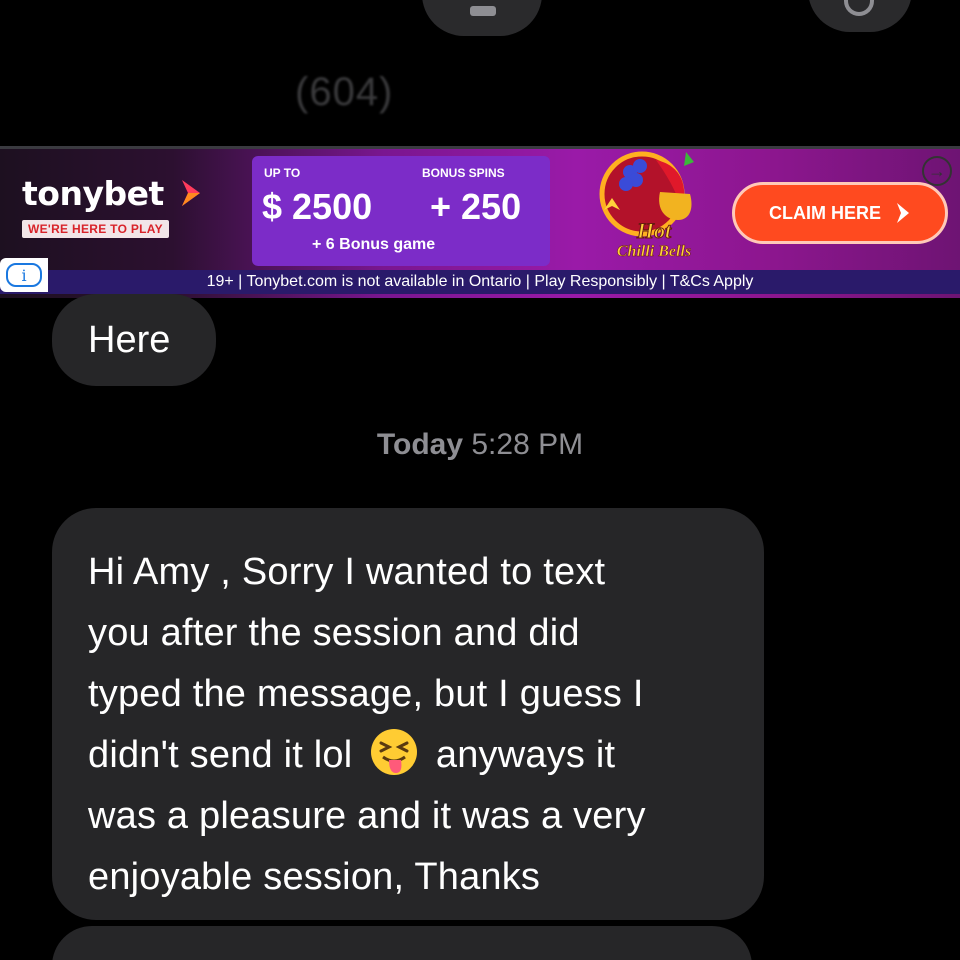 The height and width of the screenshot is (960, 960). What do you see at coordinates (366, 694) in the screenshot?
I see `message-line: typed the message, but I guess I` at bounding box center [366, 694].